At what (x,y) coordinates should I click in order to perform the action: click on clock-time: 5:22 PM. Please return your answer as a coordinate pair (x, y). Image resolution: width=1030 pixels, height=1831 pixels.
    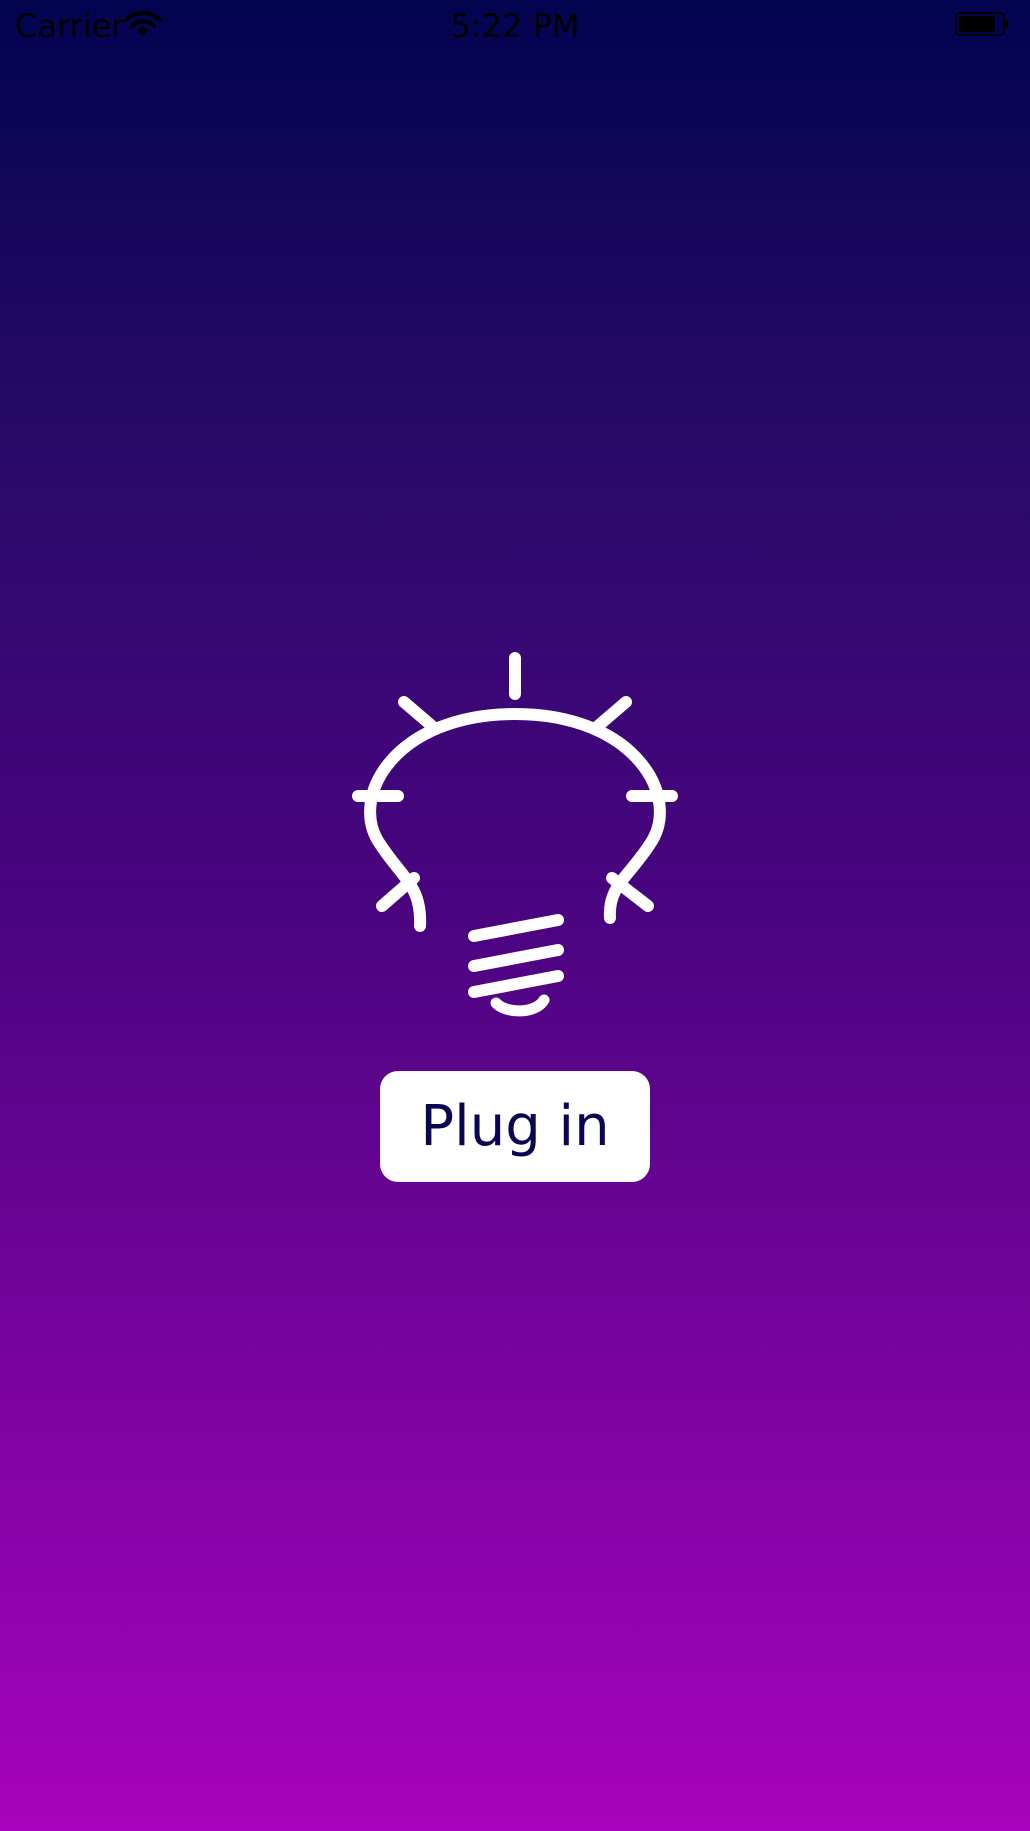
    Looking at the image, I should click on (515, 26).